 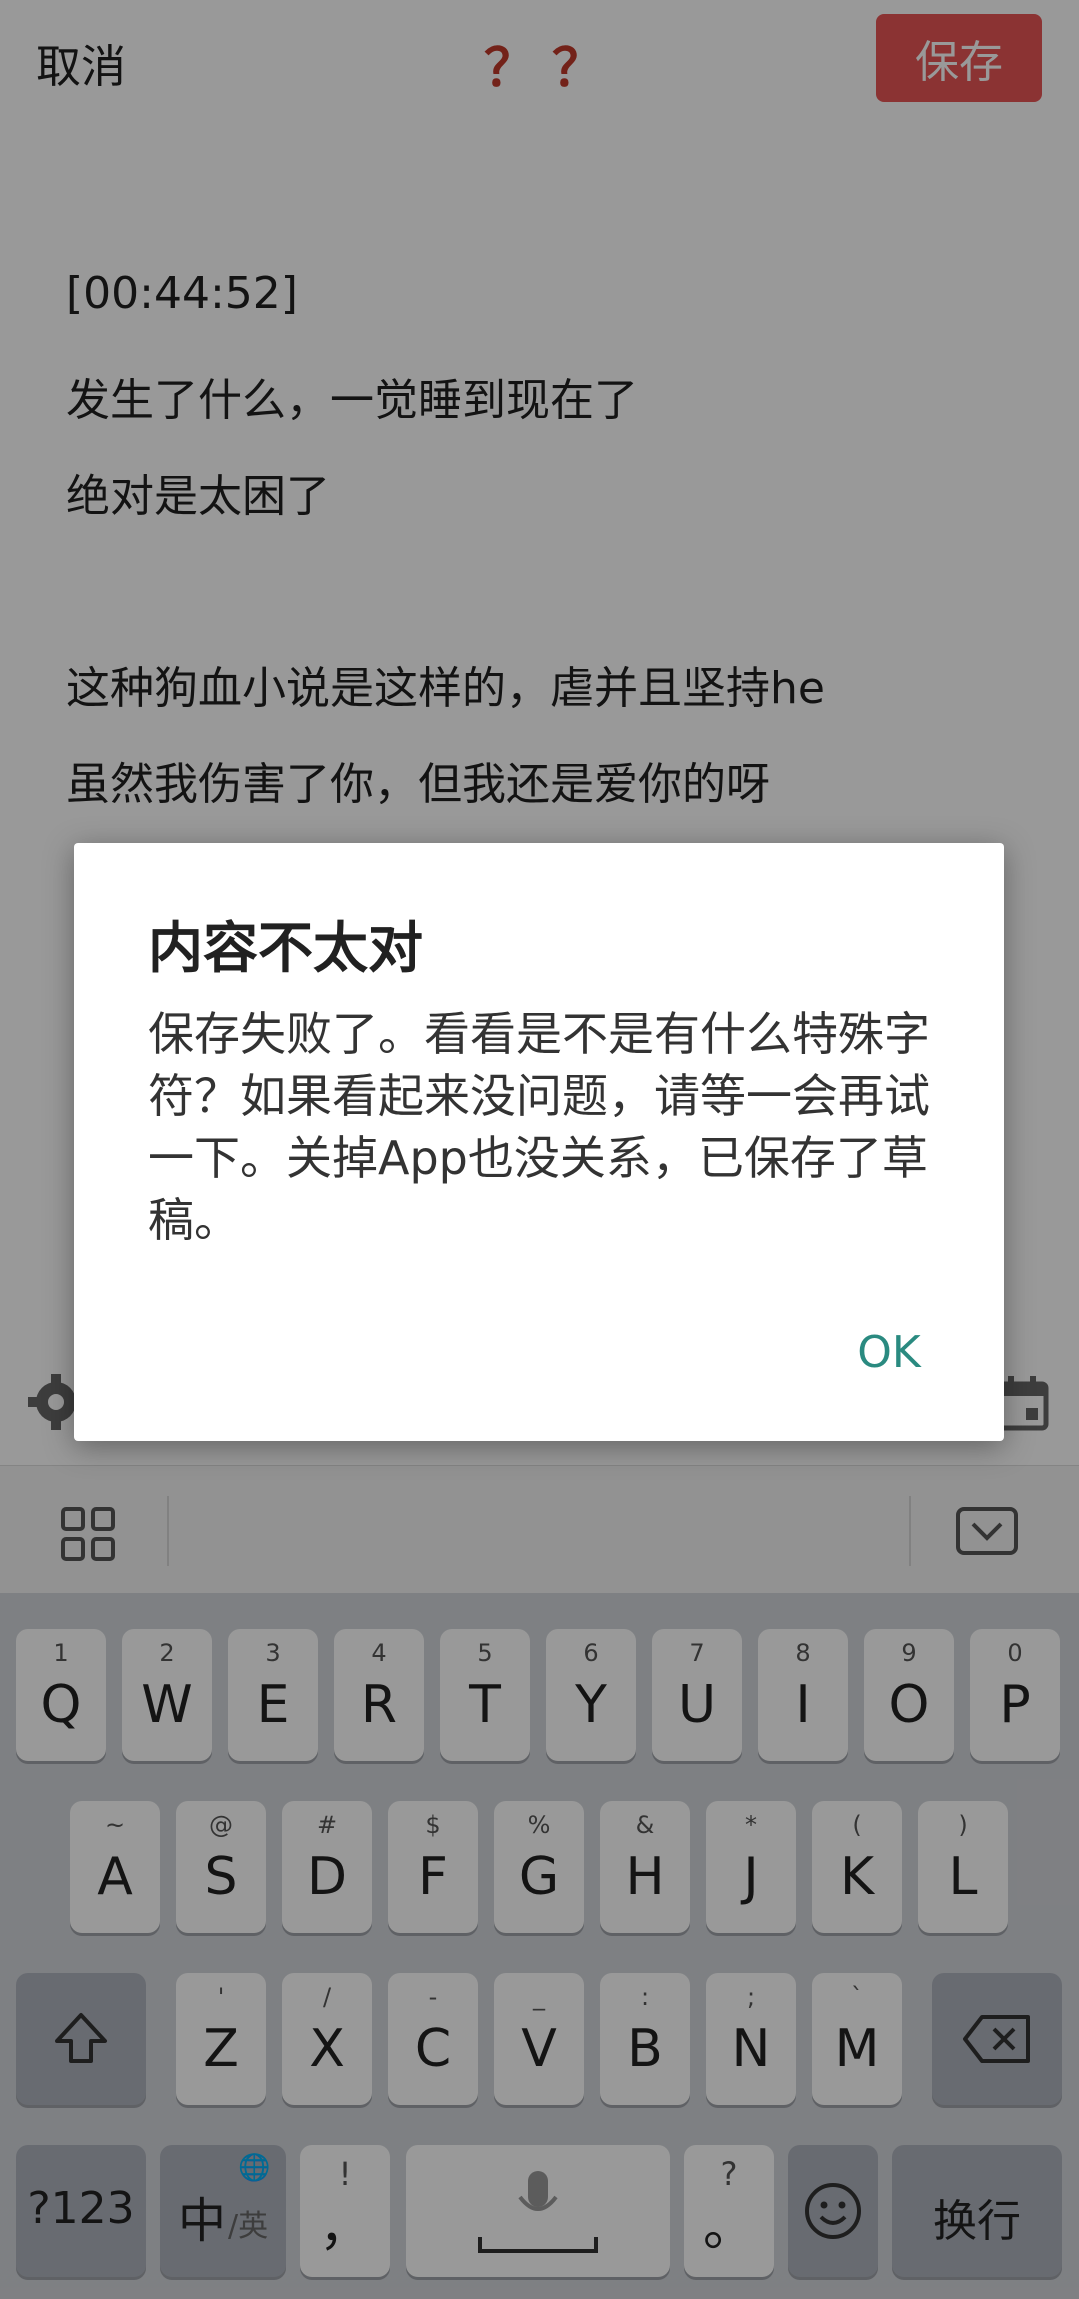 What do you see at coordinates (889, 1353) in the screenshot?
I see `ok-button: OK` at bounding box center [889, 1353].